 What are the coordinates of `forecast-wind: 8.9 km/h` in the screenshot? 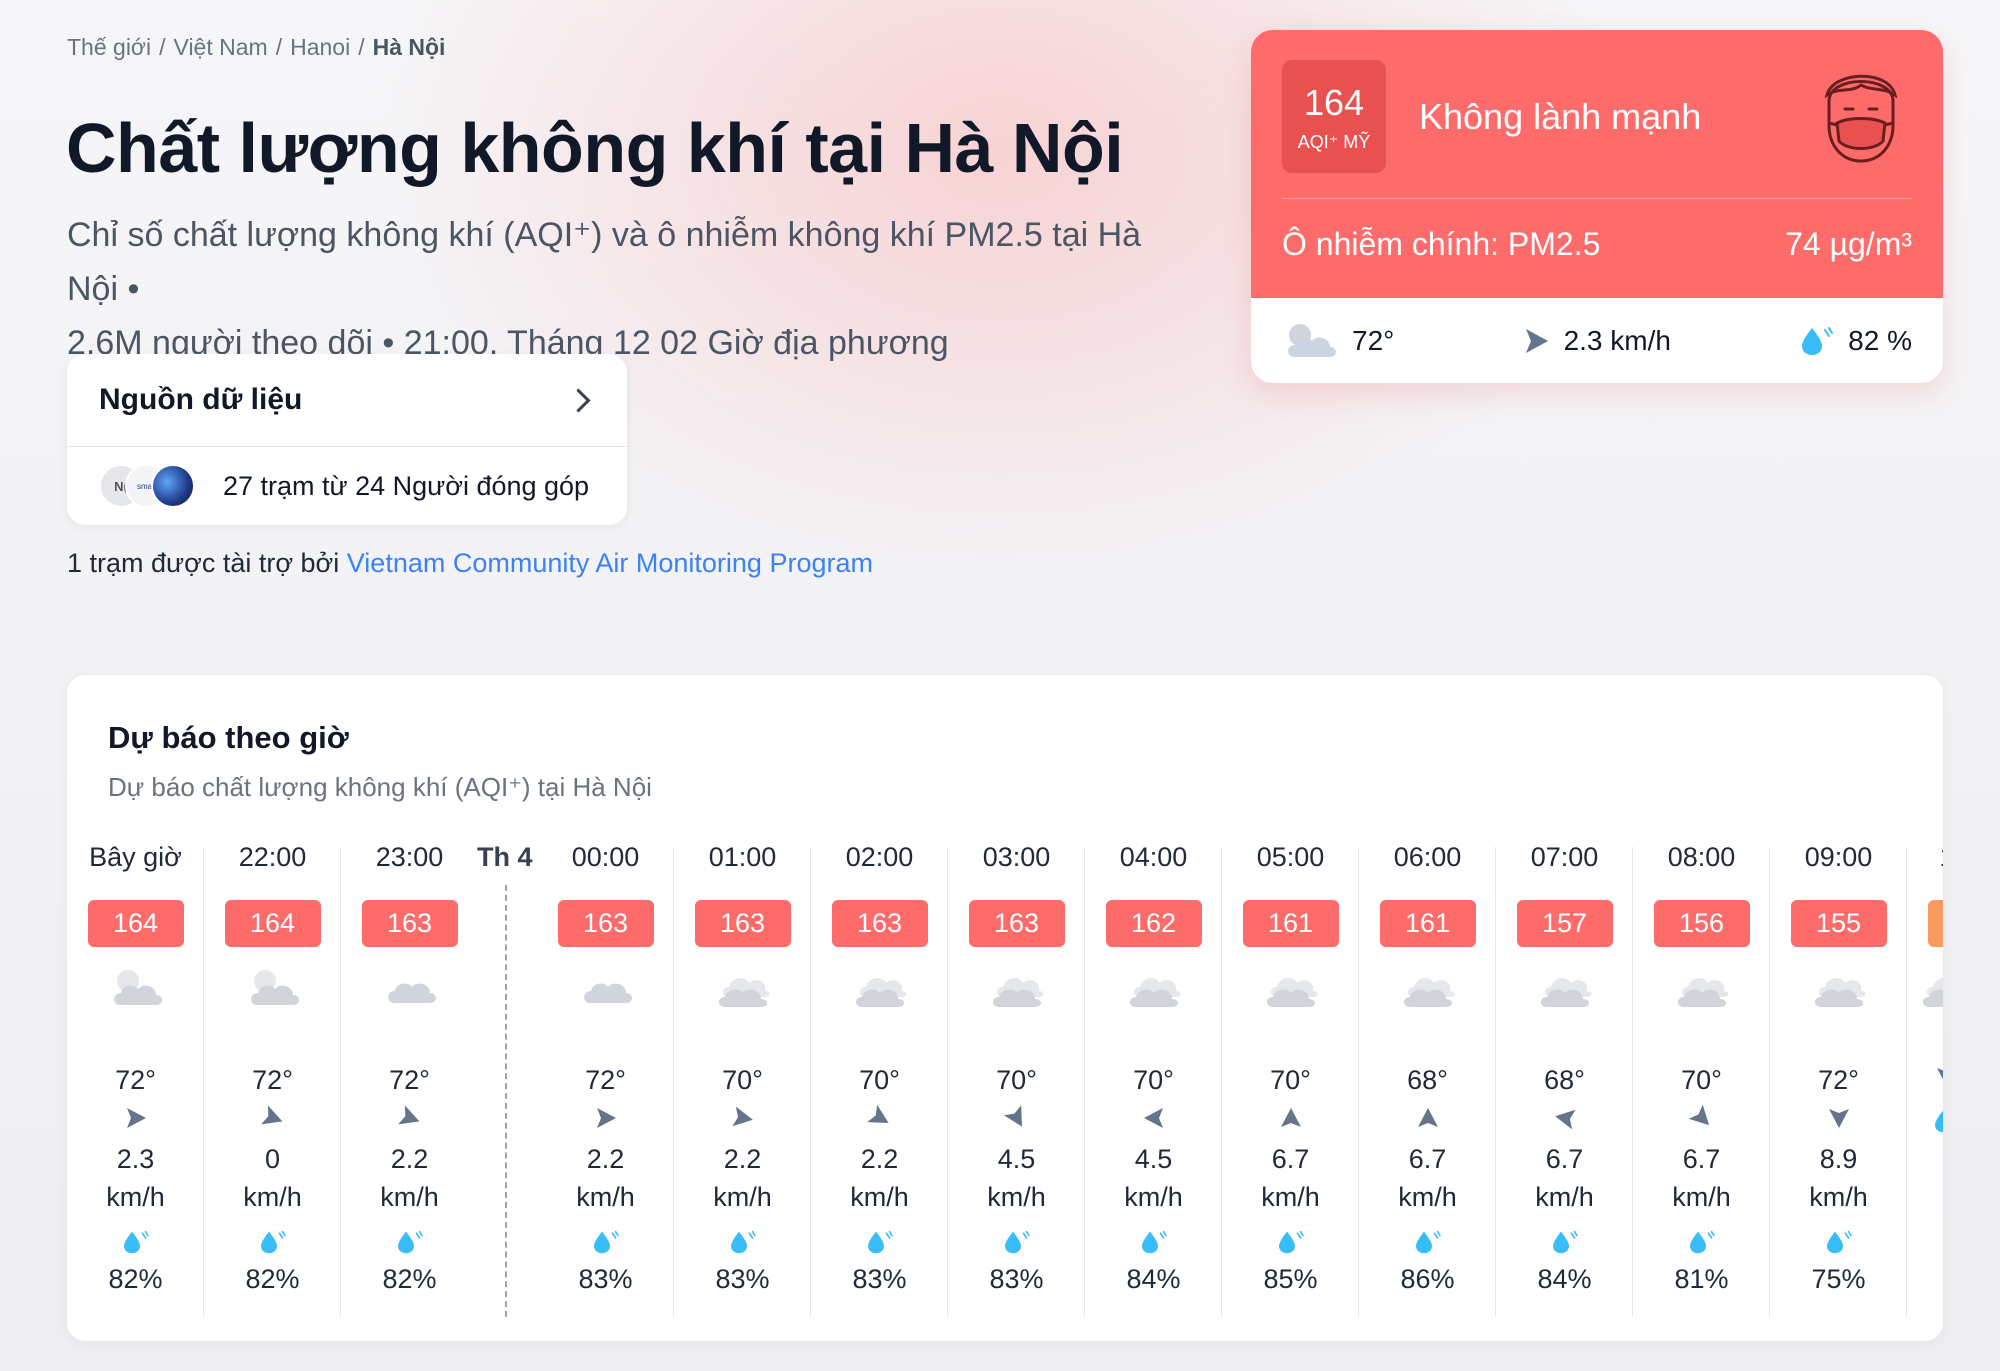 It's located at (1838, 1178).